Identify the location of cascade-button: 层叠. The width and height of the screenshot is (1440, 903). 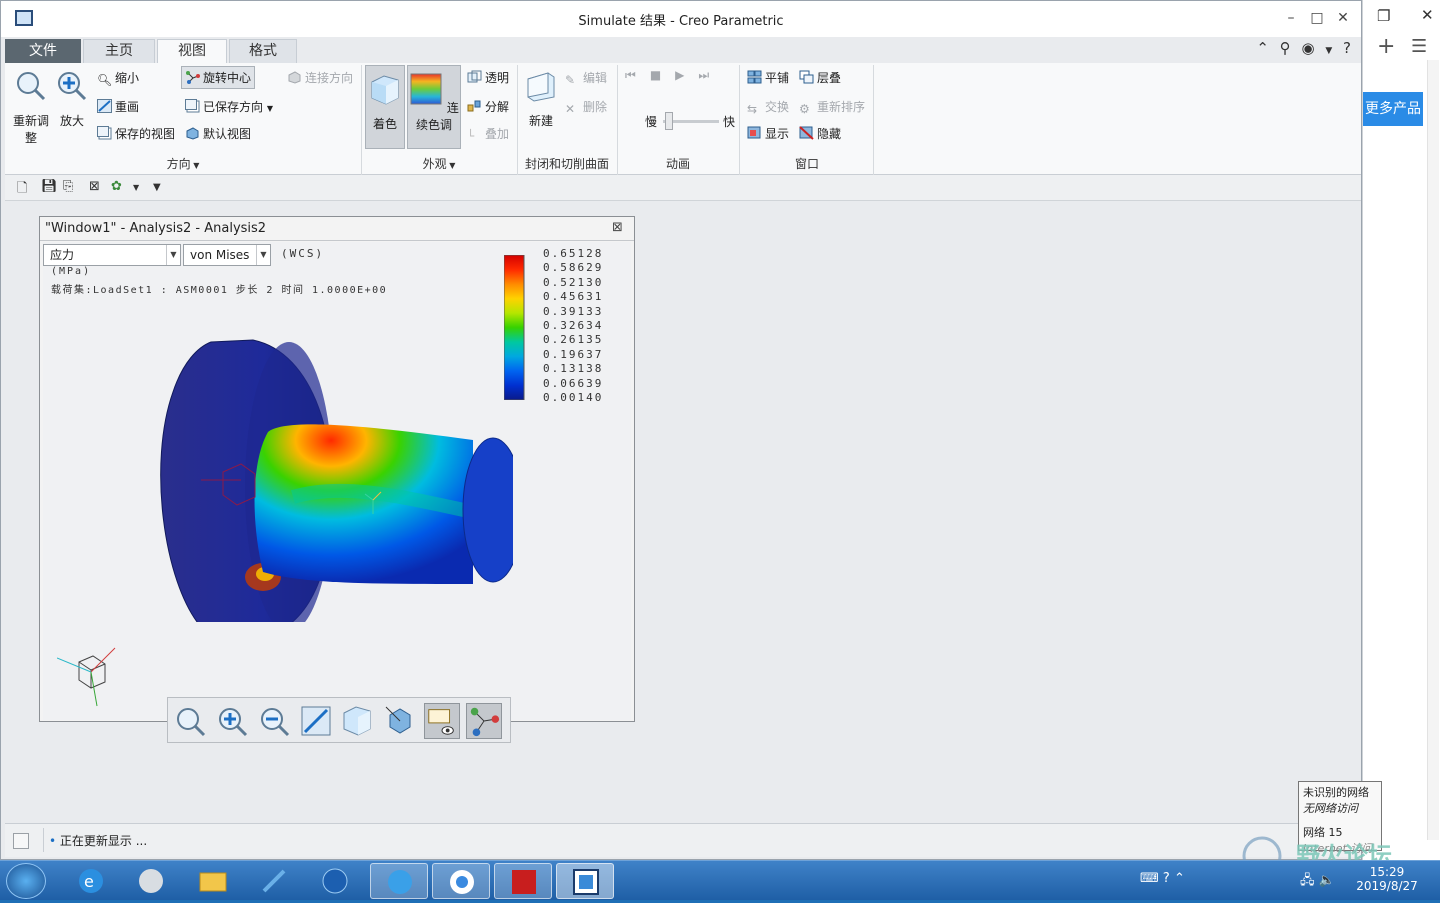
(820, 77).